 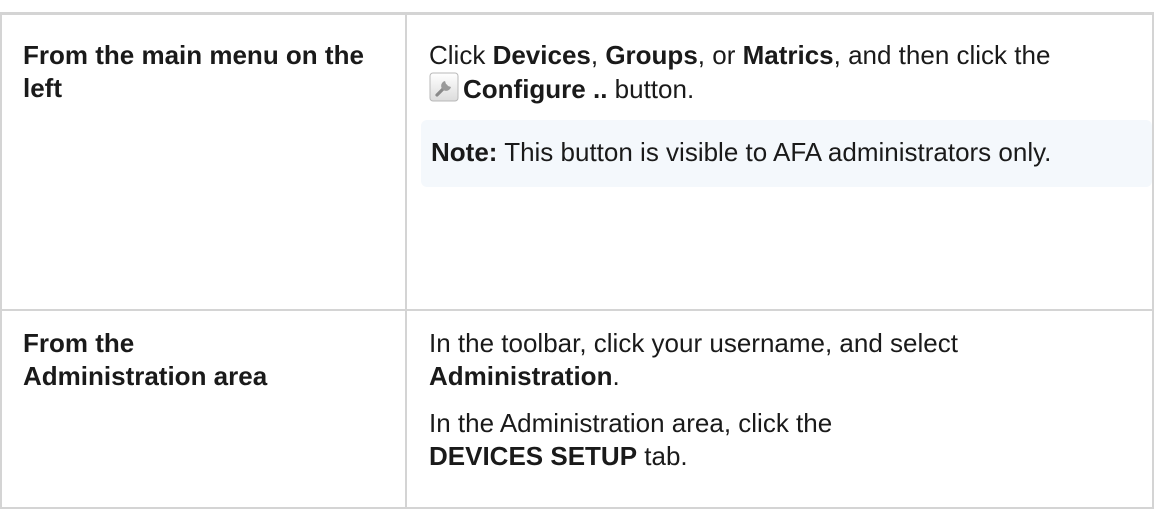 I want to click on configure-button-instruction: Configure .. button., so click(x=790, y=89).